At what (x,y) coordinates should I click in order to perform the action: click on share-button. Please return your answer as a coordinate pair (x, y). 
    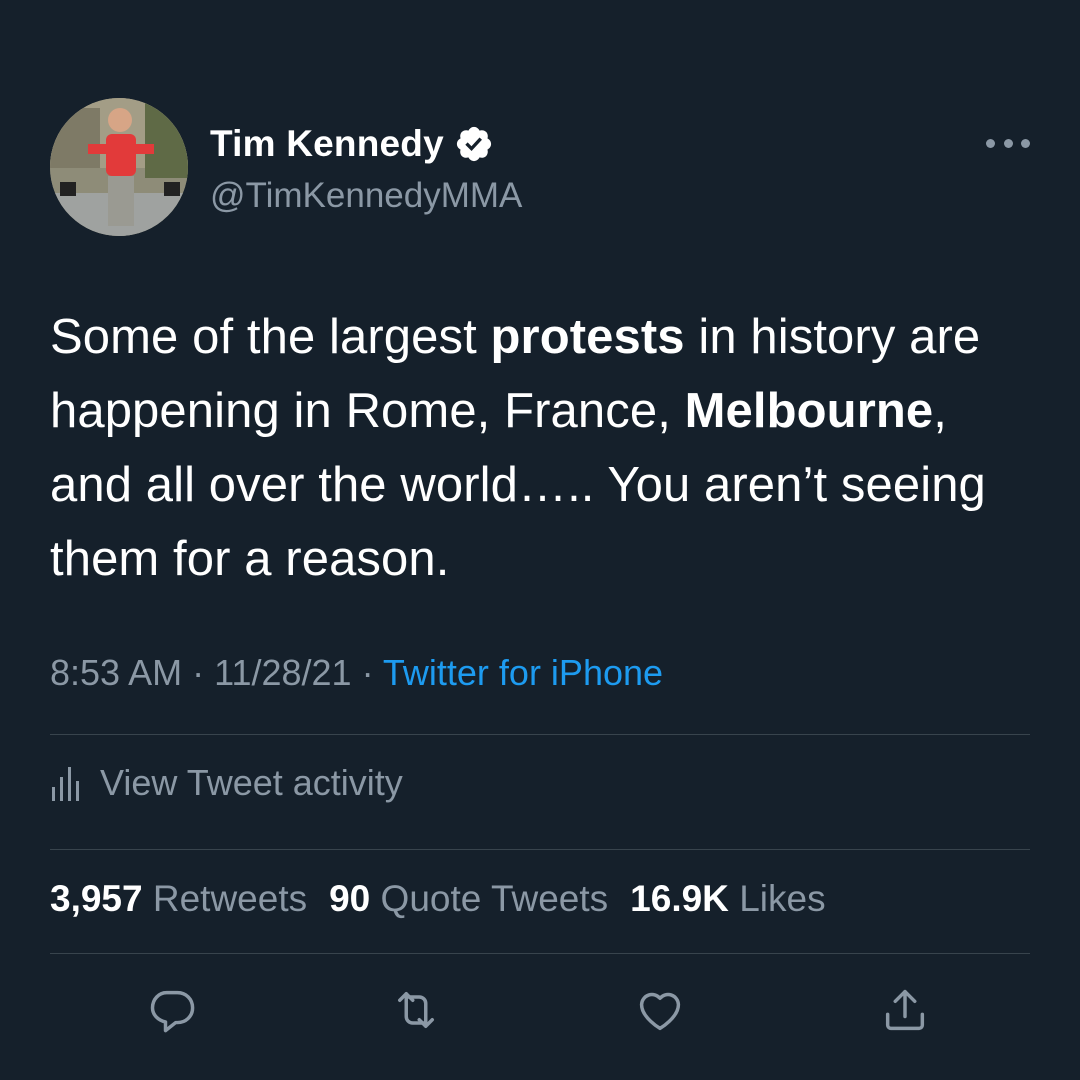
    Looking at the image, I should click on (905, 1010).